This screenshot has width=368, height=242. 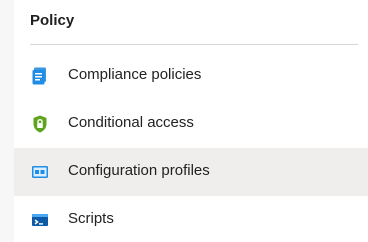 I want to click on section-title: Policy, so click(x=52, y=20).